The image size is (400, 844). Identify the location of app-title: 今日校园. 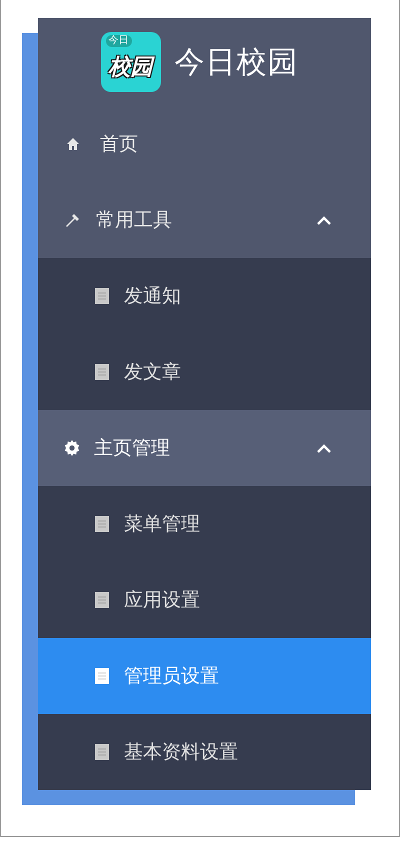
(236, 63).